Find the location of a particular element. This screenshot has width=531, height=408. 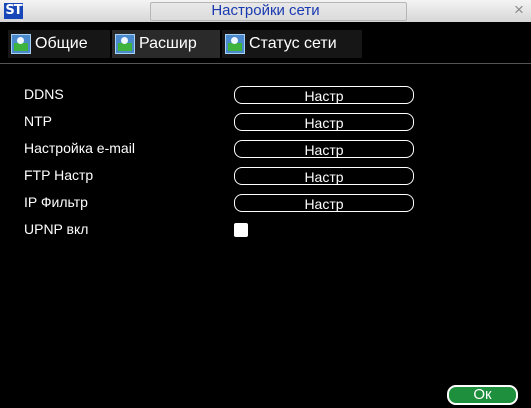

setting-row-ddns: DDNS Настр is located at coordinates (234, 95).